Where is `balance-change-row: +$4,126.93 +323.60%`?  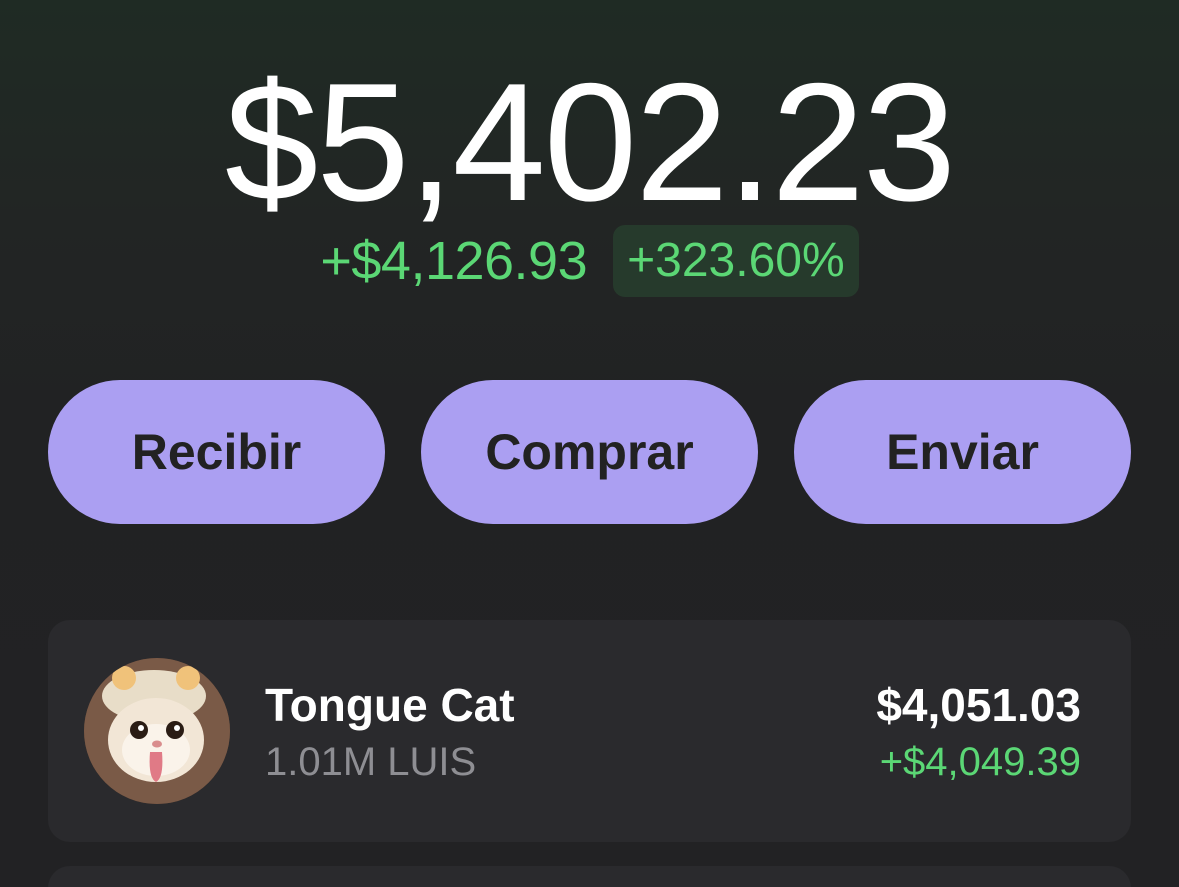 balance-change-row: +$4,126.93 +323.60% is located at coordinates (589, 261).